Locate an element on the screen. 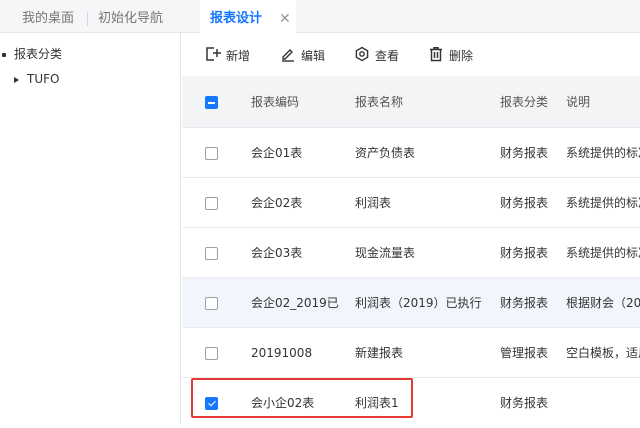  column-header-category: 报表分类 is located at coordinates (531, 102).